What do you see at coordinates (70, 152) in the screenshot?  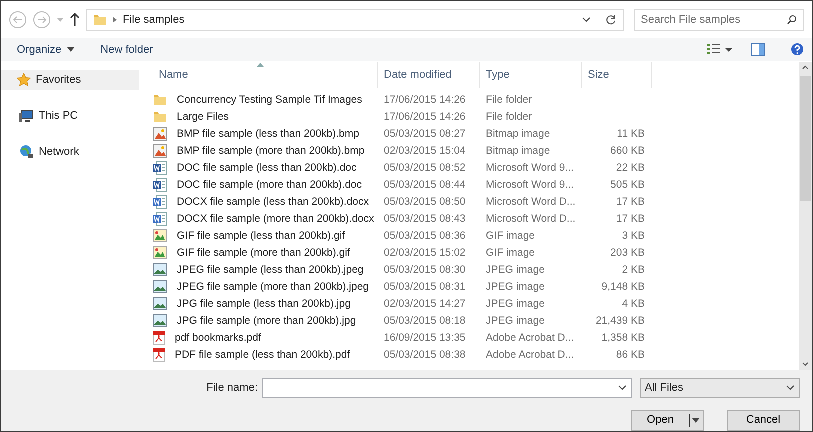 I see `sidebar-item: Network` at bounding box center [70, 152].